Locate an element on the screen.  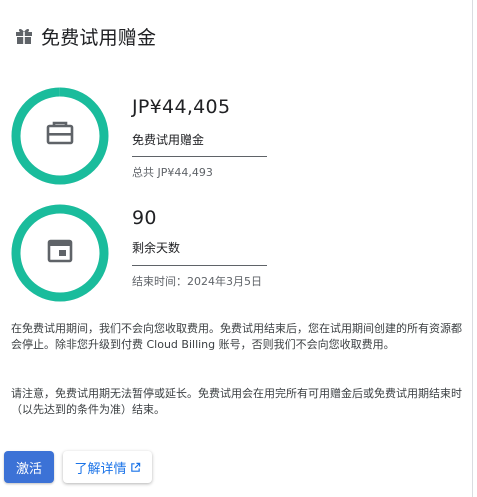
days-divider is located at coordinates (199, 265).